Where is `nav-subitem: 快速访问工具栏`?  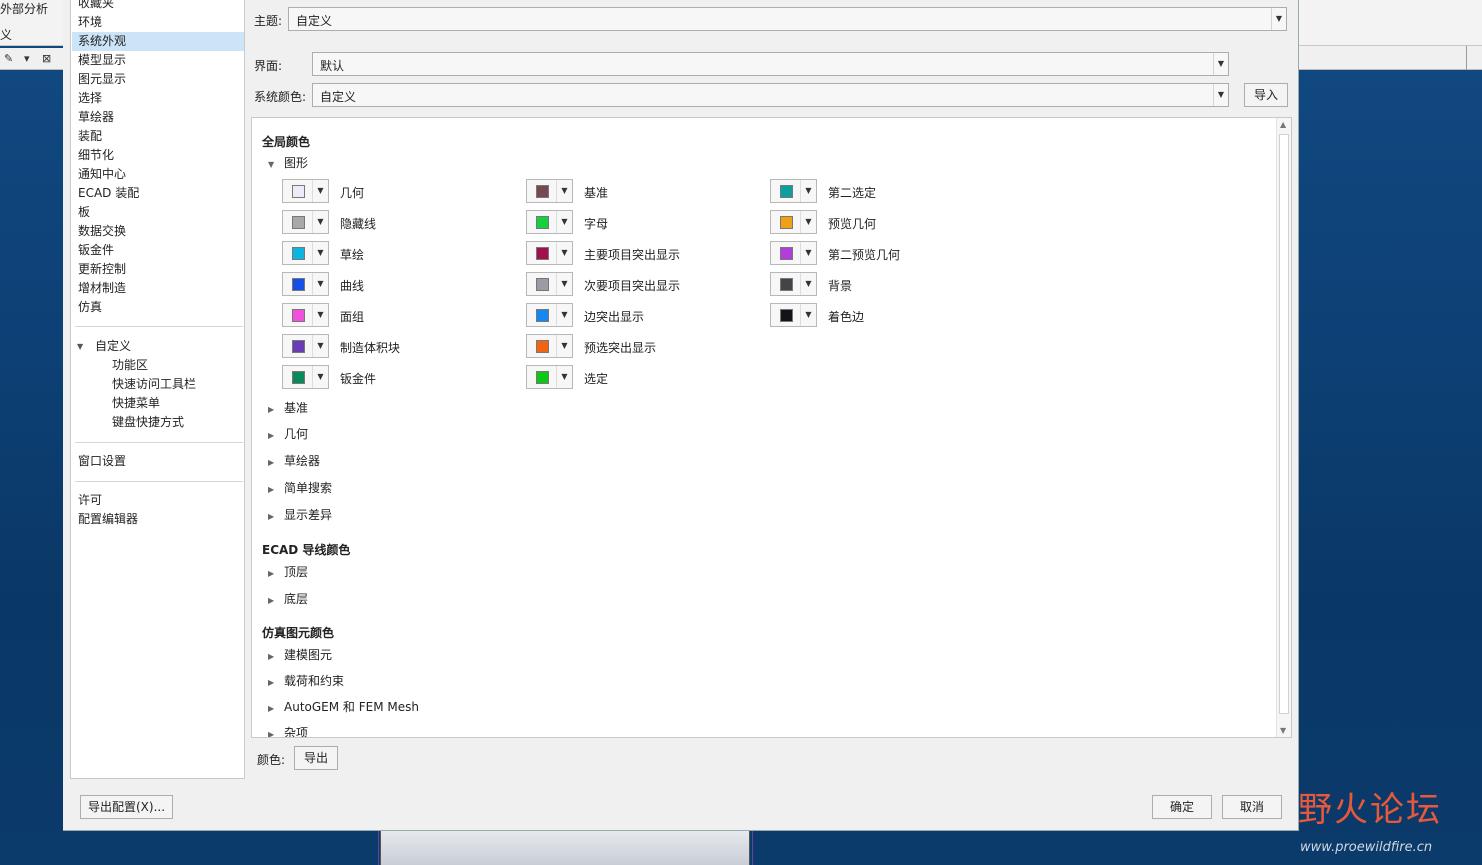 nav-subitem: 快速访问工具栏 is located at coordinates (158, 384).